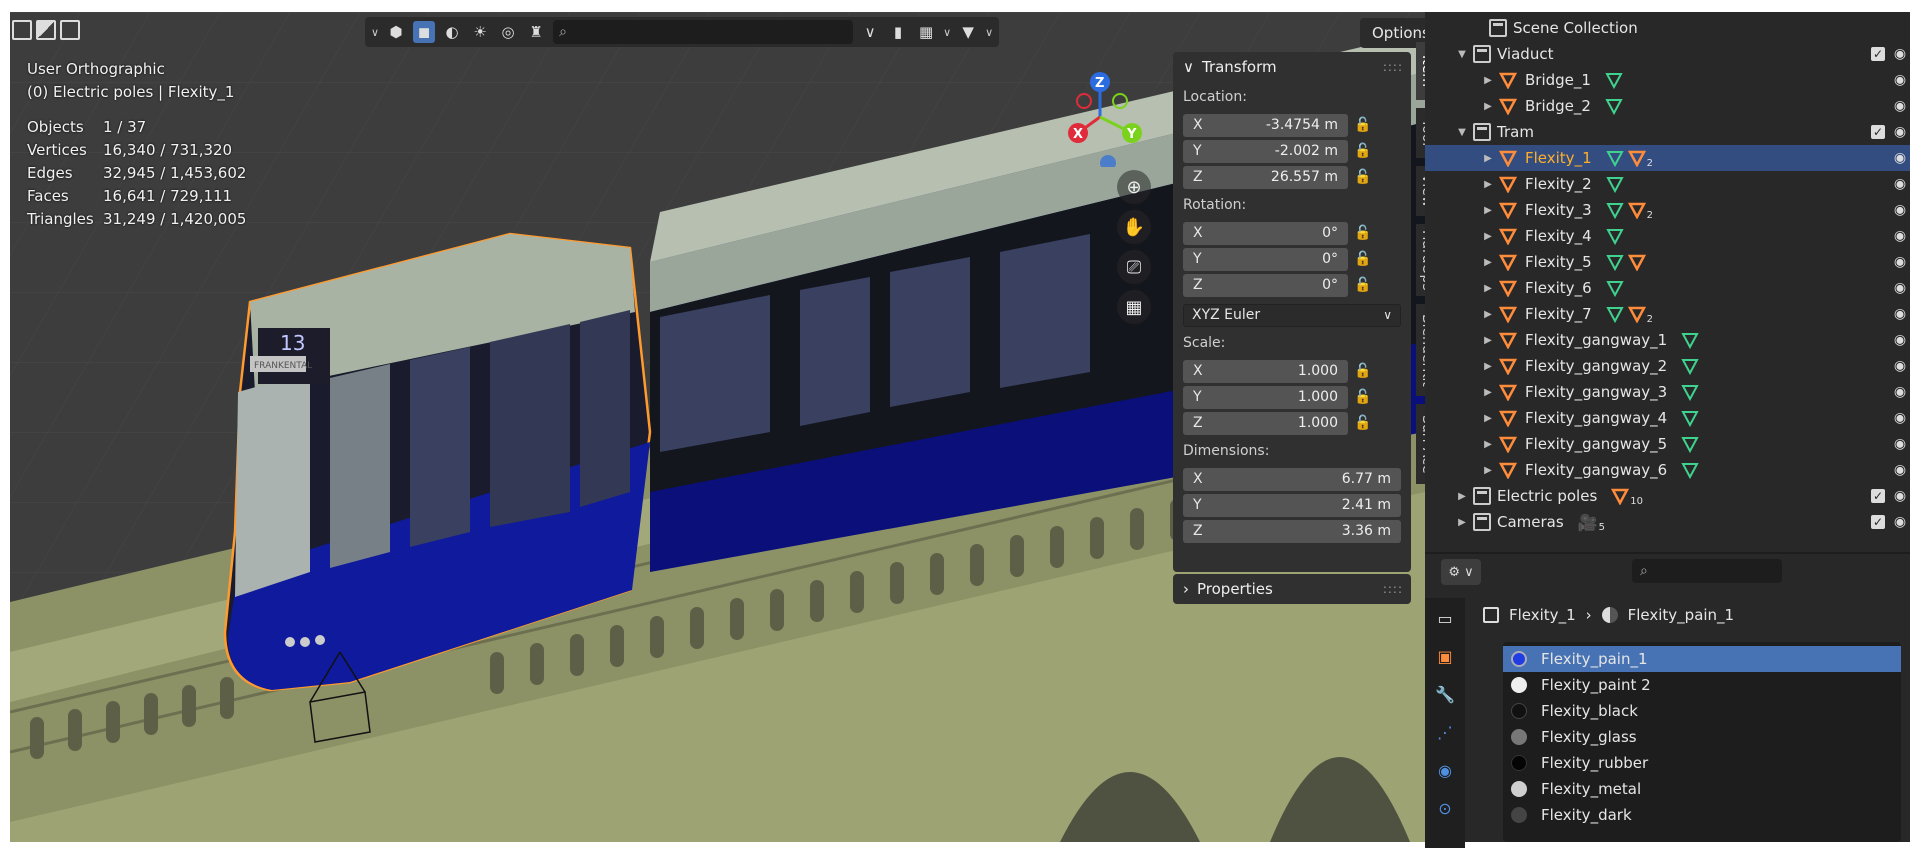 This screenshot has height=848, width=1920. Describe the element at coordinates (1265, 371) in the screenshot. I see `scale-x-field: X 1.000` at that location.